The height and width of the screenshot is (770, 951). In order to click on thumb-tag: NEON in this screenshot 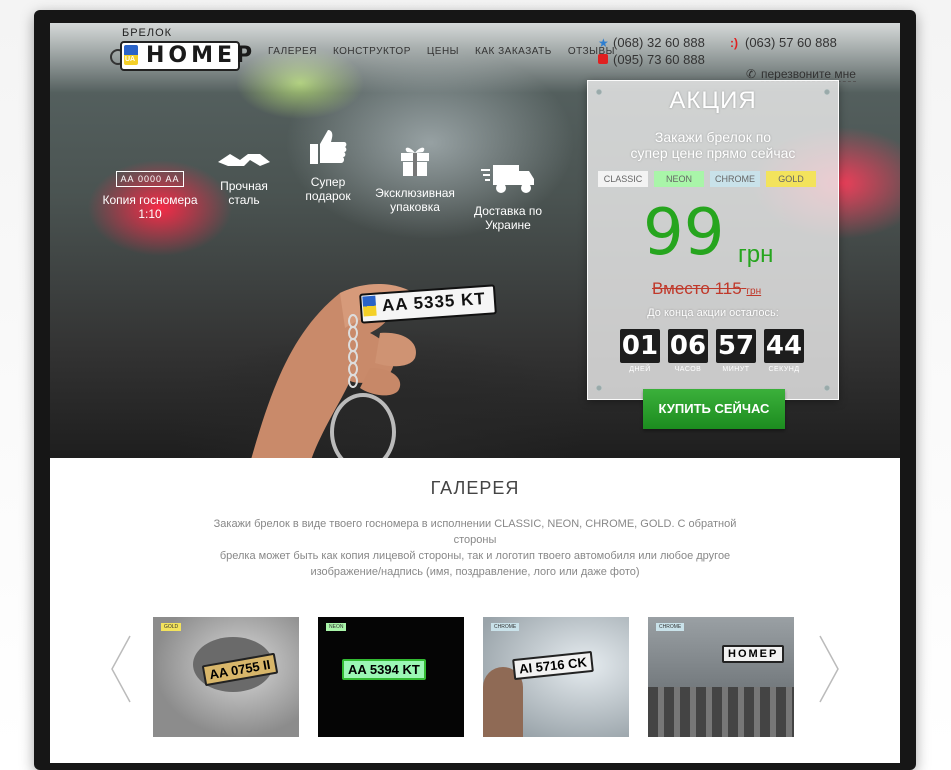, I will do `click(336, 627)`.